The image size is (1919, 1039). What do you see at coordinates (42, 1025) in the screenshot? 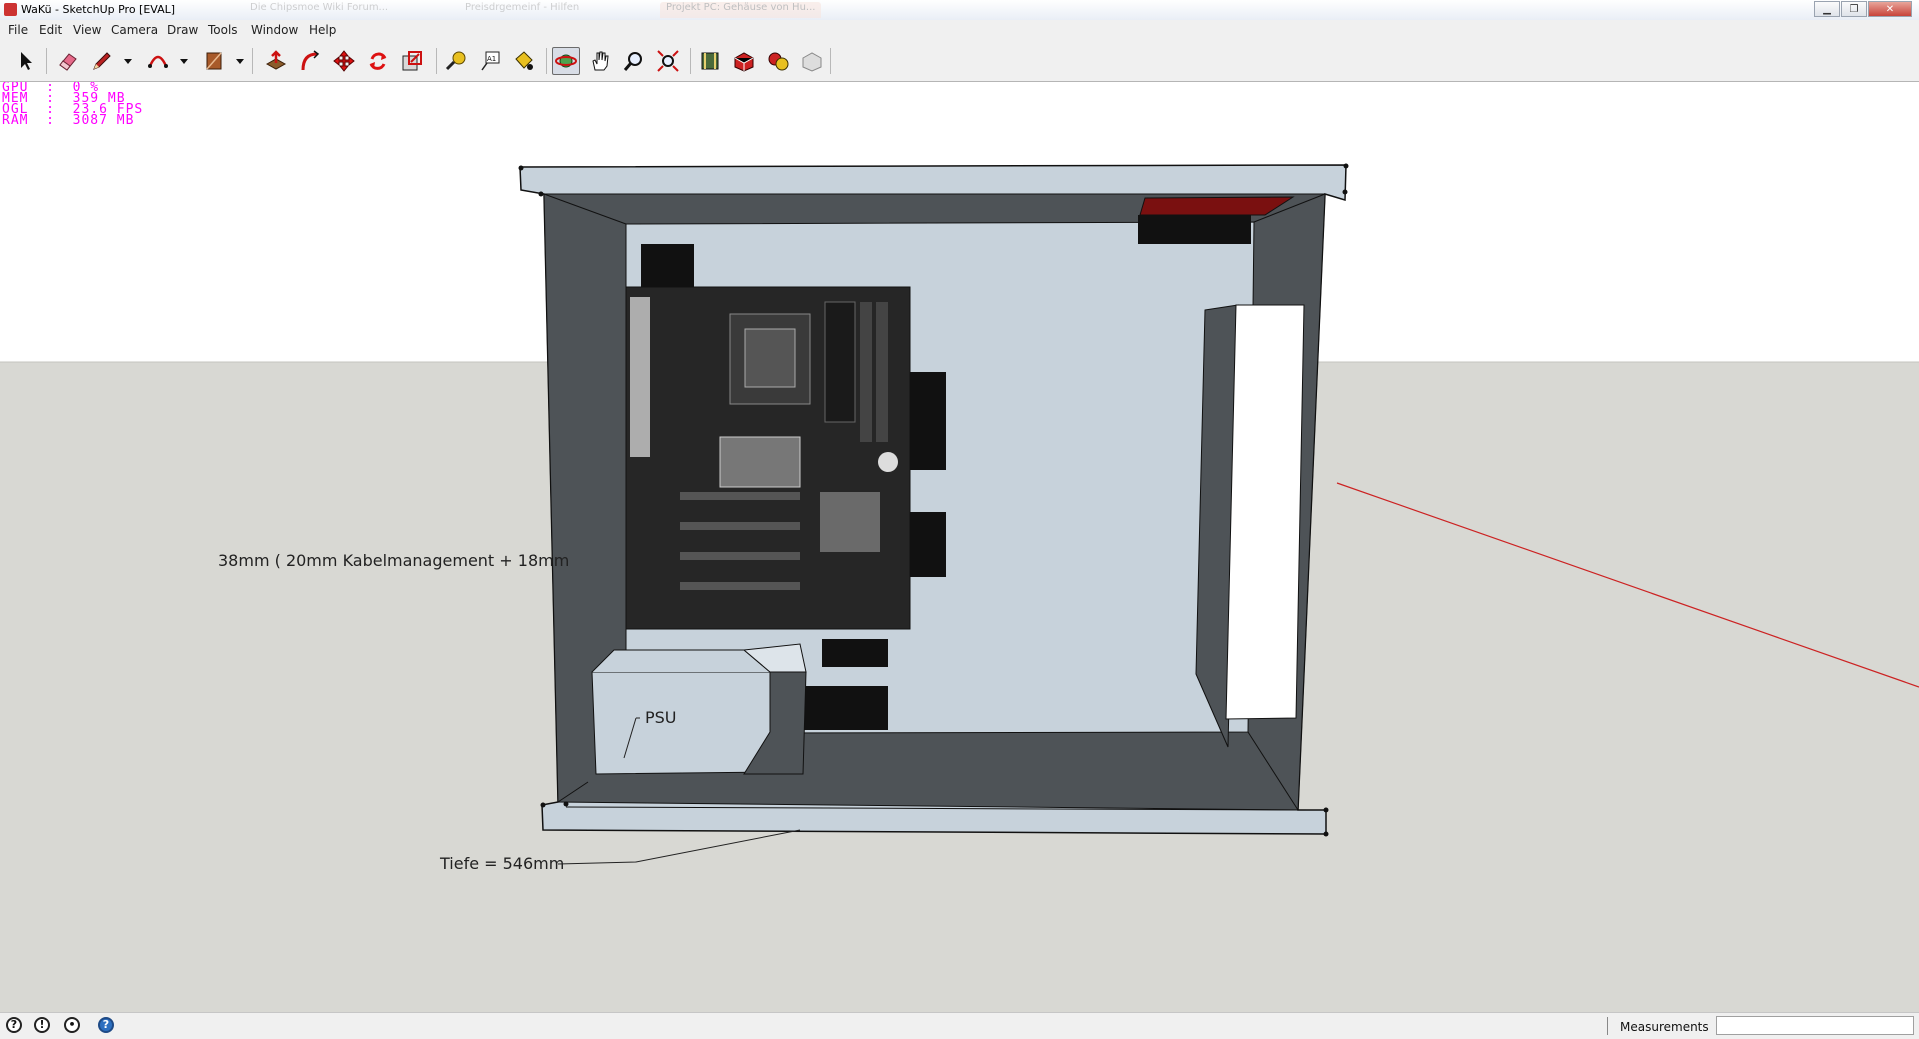
I see `credits-icon: !` at bounding box center [42, 1025].